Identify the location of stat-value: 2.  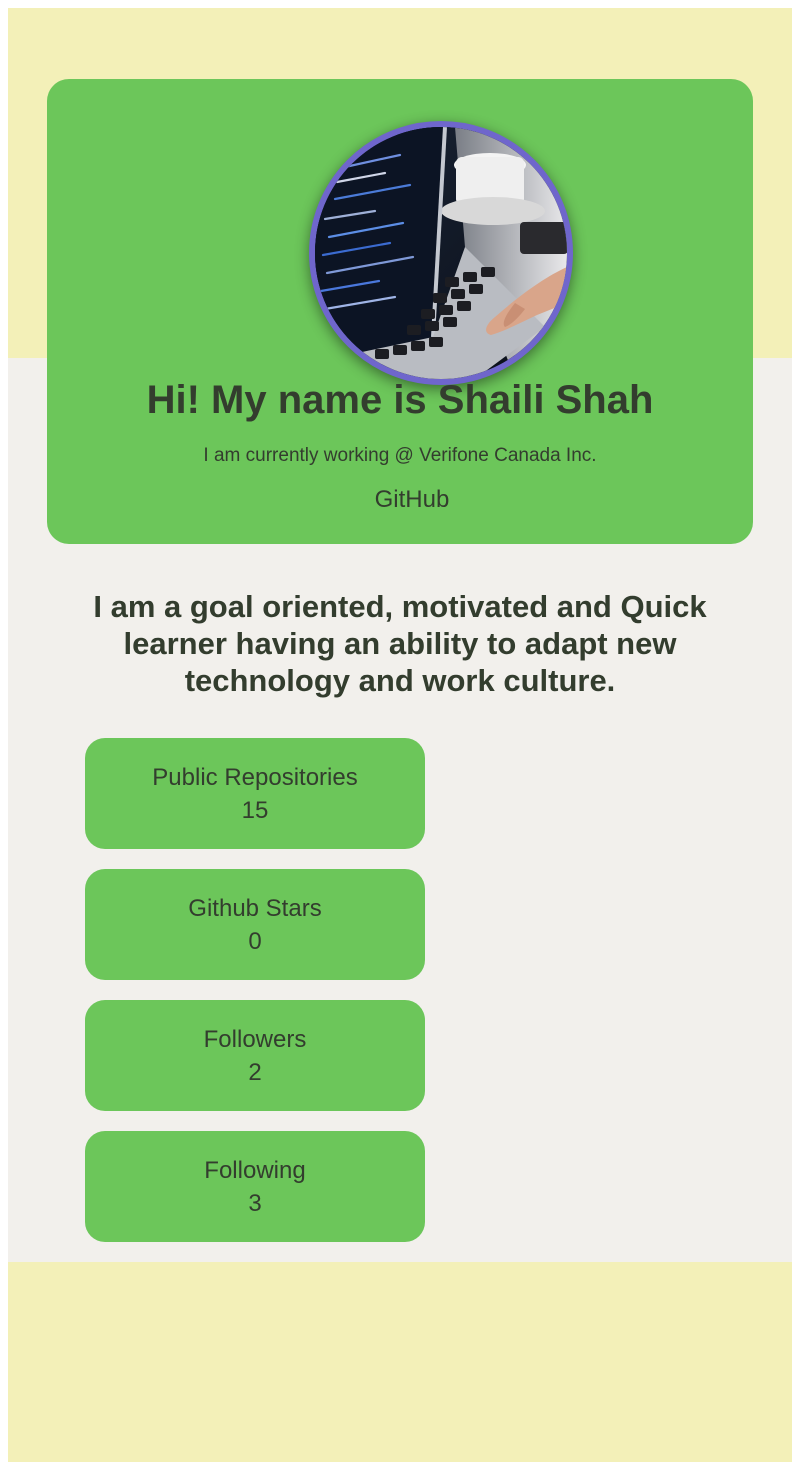
(255, 1072).